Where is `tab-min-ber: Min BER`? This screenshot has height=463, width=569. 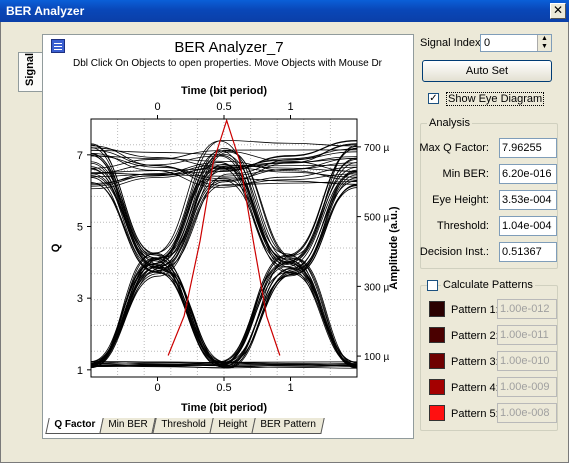 tab-min-ber: Min BER is located at coordinates (128, 426).